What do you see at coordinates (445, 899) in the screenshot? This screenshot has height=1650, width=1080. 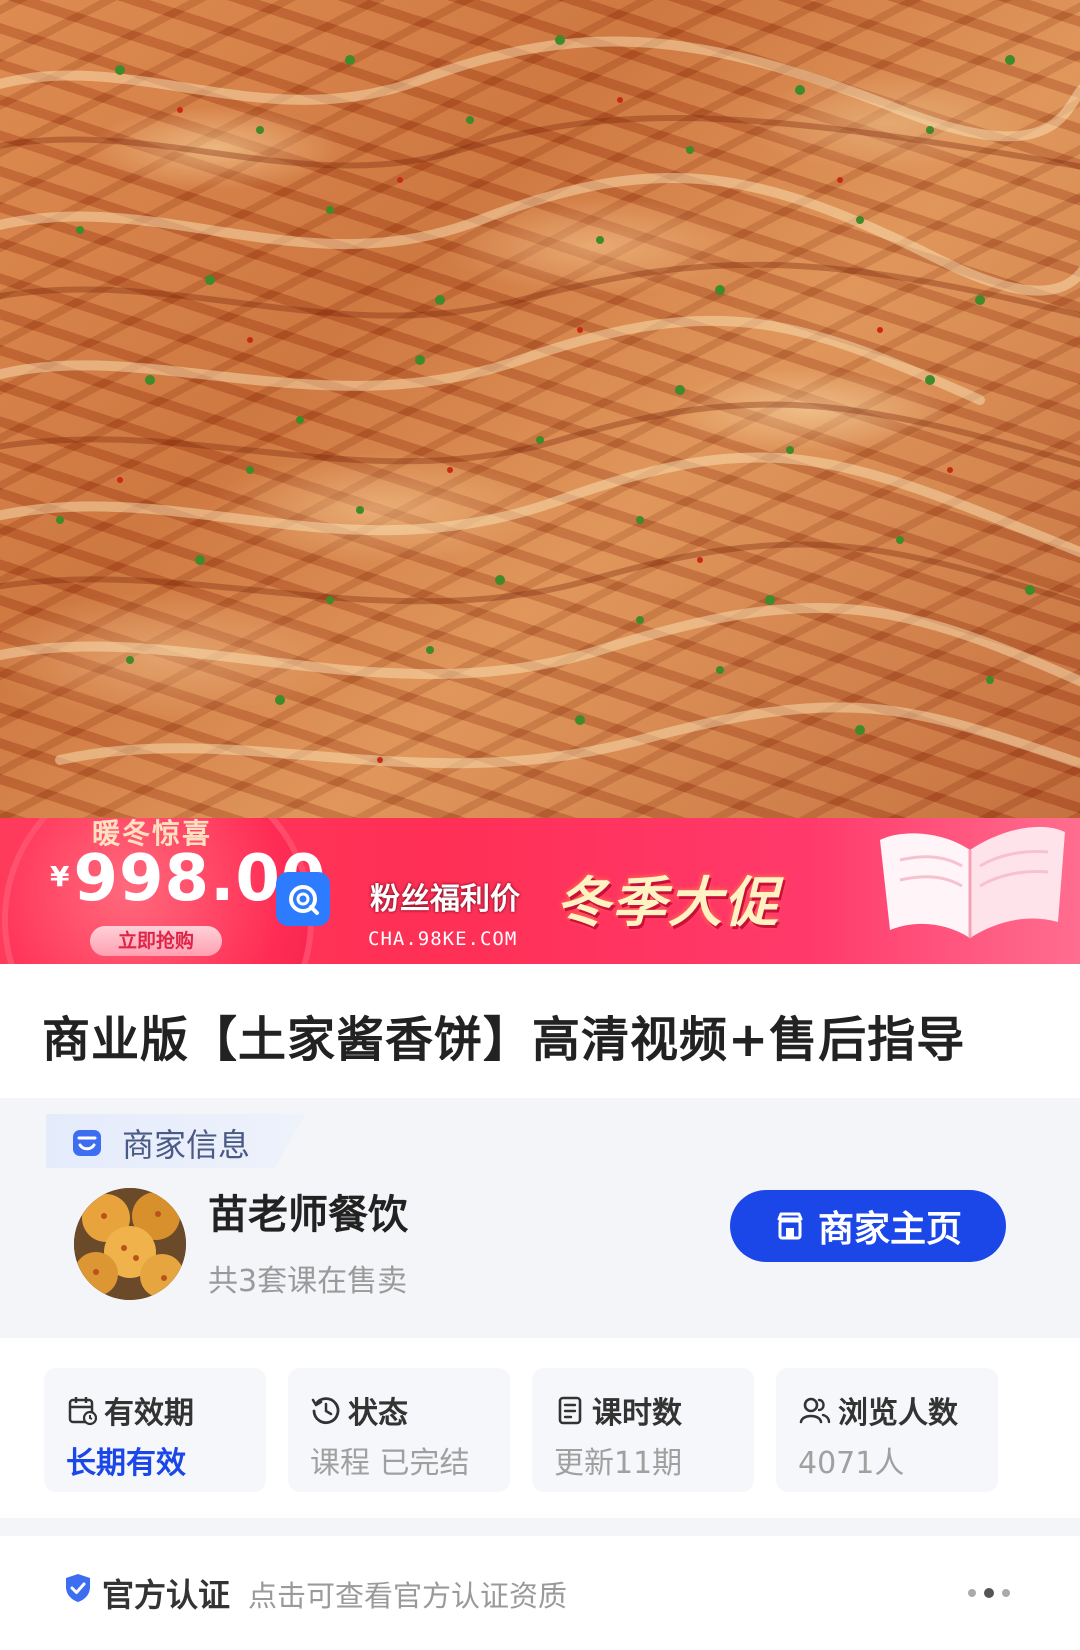 I see `fans-price-label: 粉丝福利价` at bounding box center [445, 899].